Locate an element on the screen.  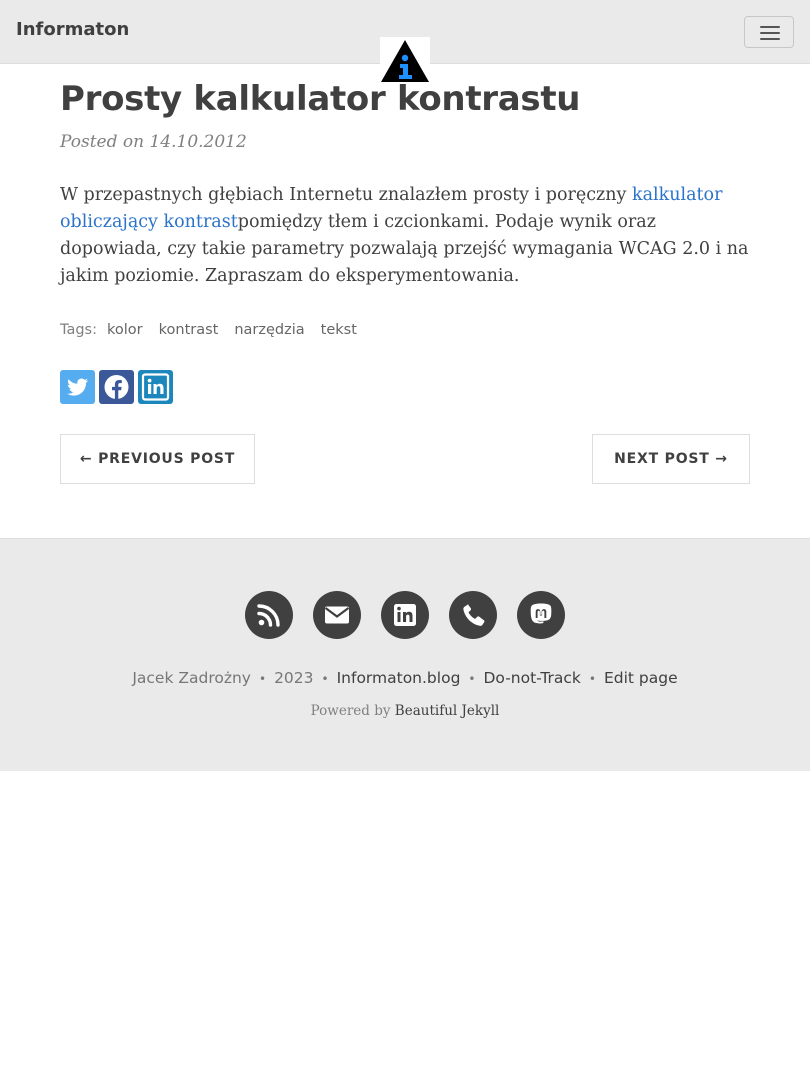
twitter-icon is located at coordinates (77, 387).